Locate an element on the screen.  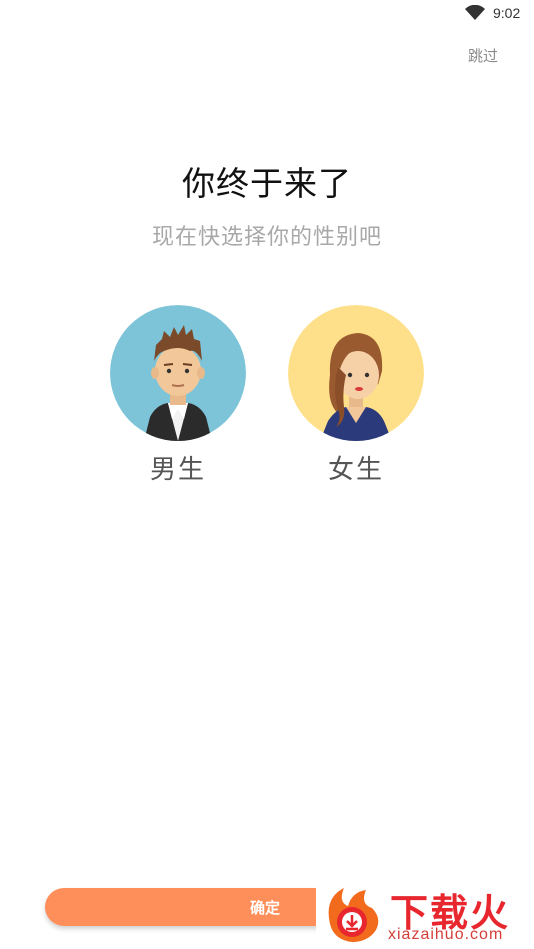
watermark: 下载火 xiazaihuo.com is located at coordinates (425, 913).